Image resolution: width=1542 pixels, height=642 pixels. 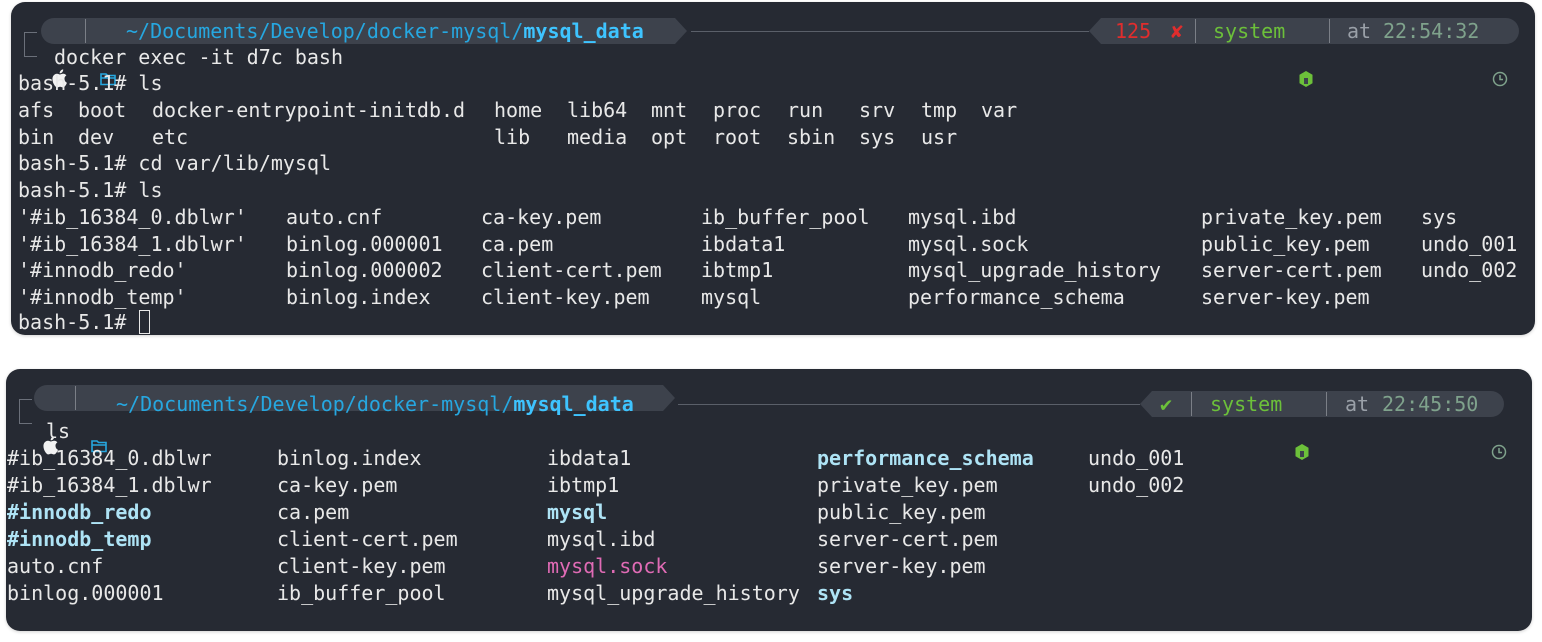 What do you see at coordinates (102, 110) in the screenshot?
I see `ls-entry: boot` at bounding box center [102, 110].